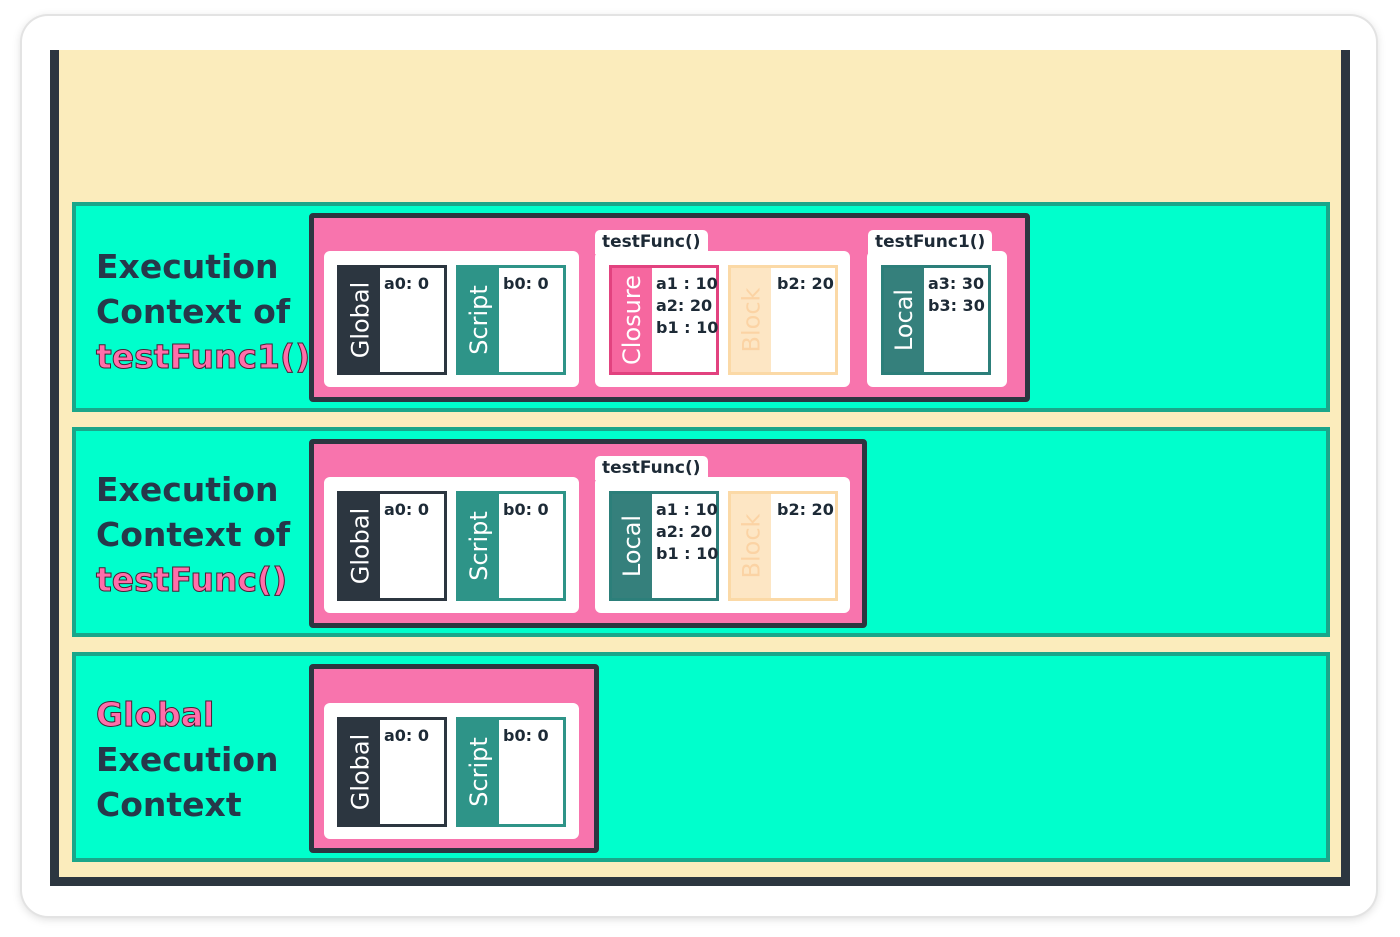  Describe the element at coordinates (632, 320) in the screenshot. I see `closure-scope-tag: Closure` at that location.